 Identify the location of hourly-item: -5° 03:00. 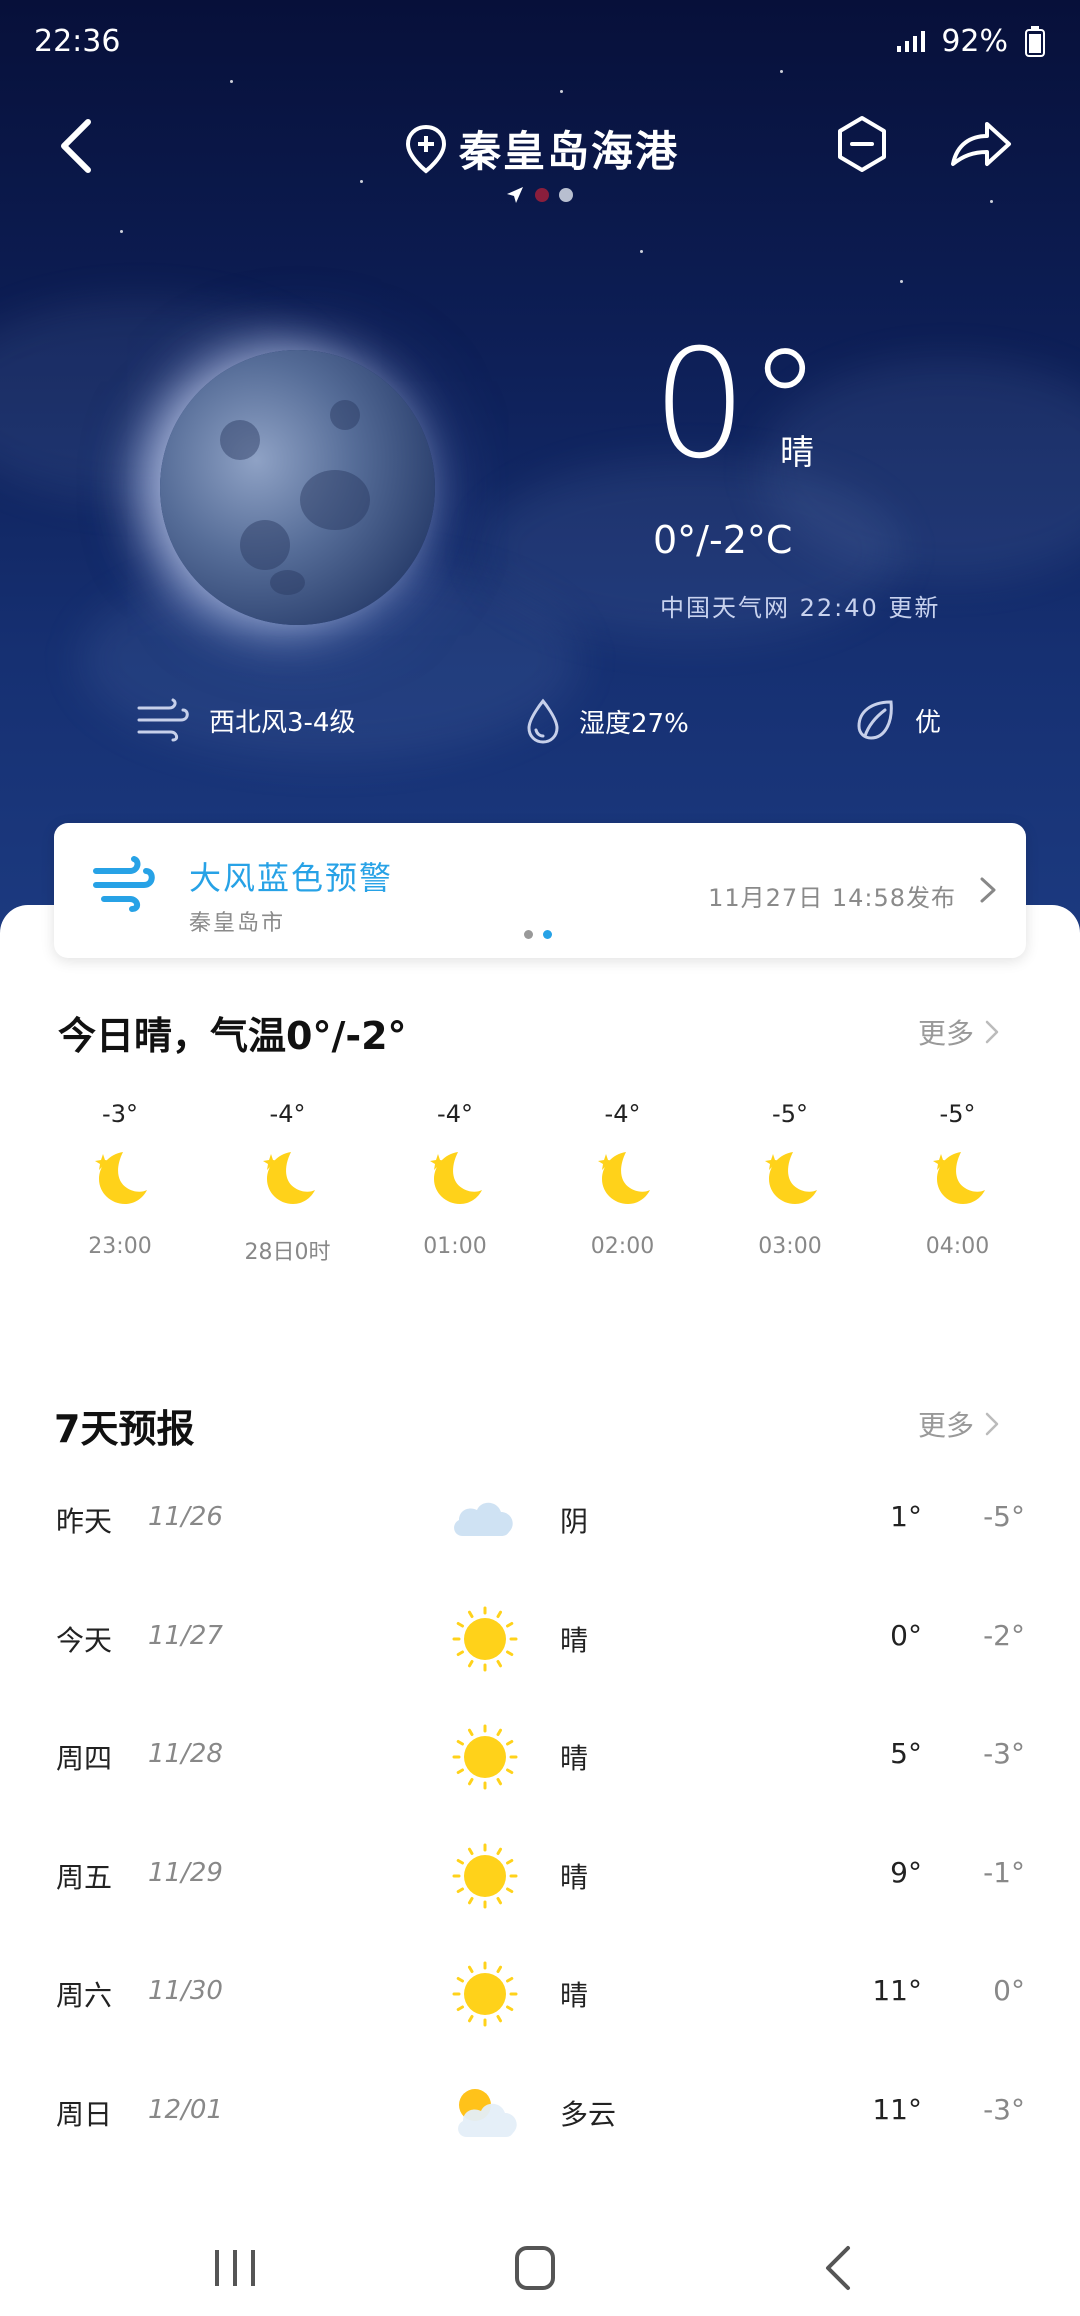
(790, 1179).